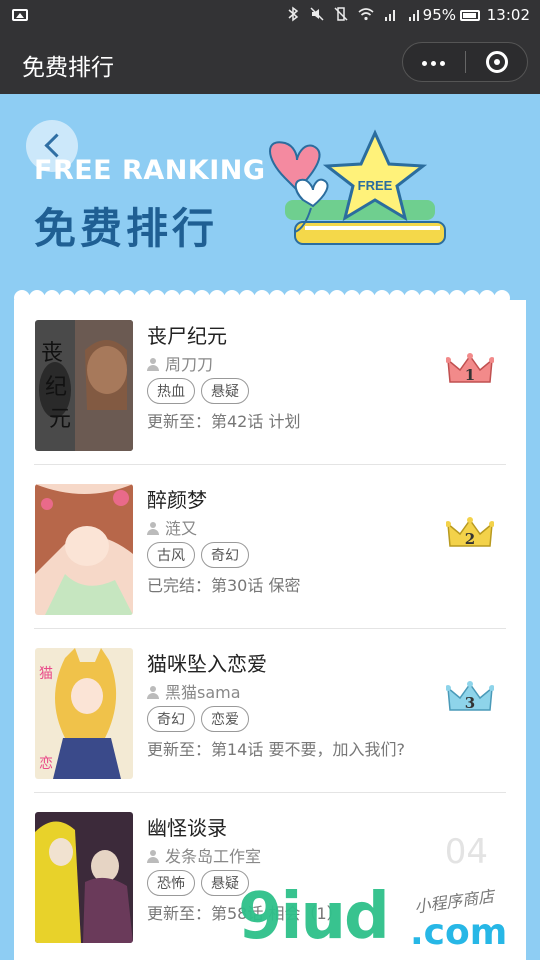 The image size is (540, 960). What do you see at coordinates (439, 15) in the screenshot?
I see `battery-percent: 95%` at bounding box center [439, 15].